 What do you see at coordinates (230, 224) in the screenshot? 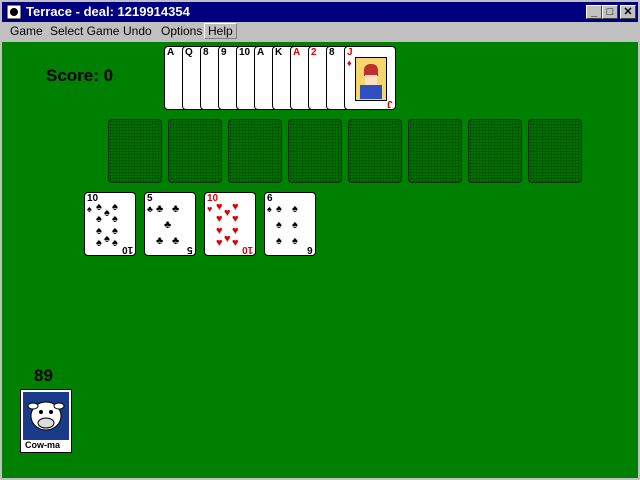
I see `tableau-card: 10 ♥ ♥ ♥ ♥ ♥ ♥ ♥ ♥ ♥ ♥ ♥ 10` at bounding box center [230, 224].